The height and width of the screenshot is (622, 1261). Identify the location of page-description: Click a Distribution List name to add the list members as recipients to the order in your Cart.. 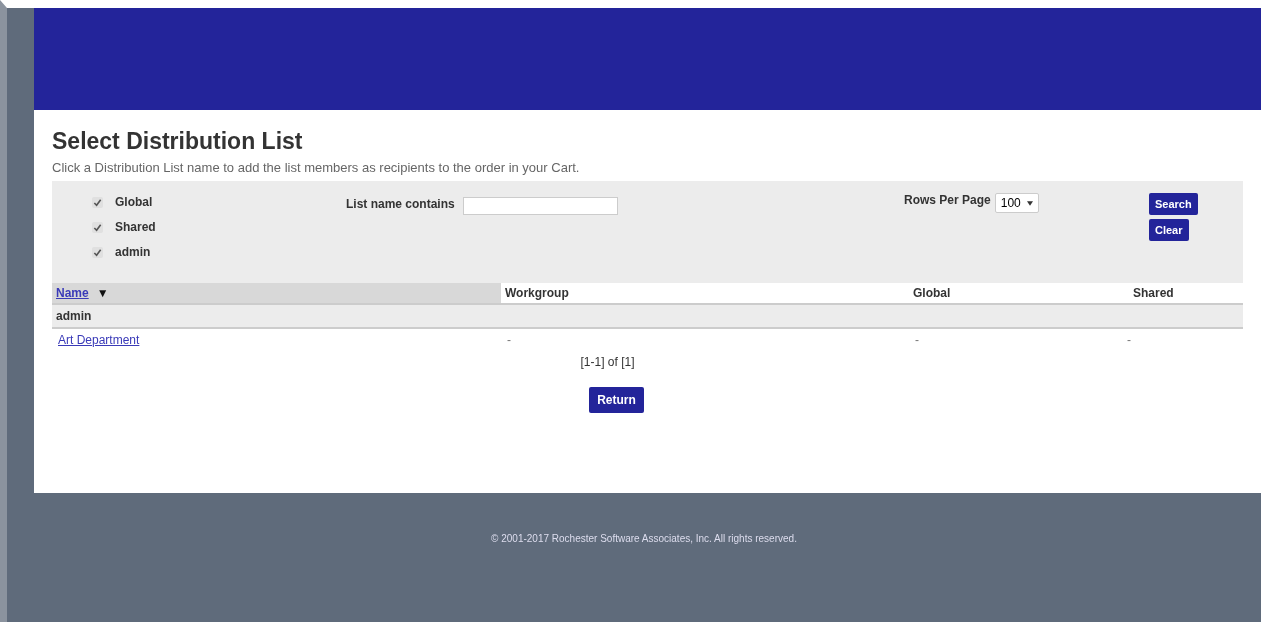
(316, 167).